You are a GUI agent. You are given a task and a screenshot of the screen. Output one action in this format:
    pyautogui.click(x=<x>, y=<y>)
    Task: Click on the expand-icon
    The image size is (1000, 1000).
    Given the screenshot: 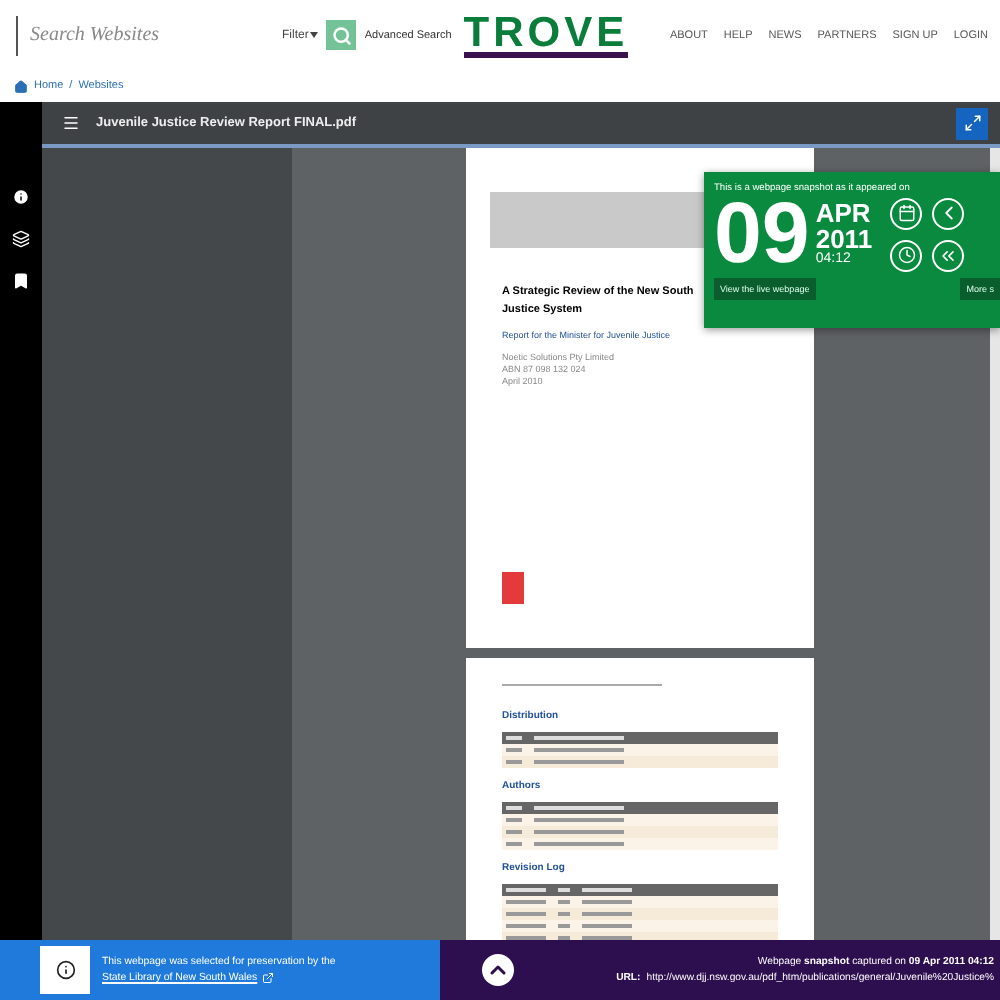 What is the action you would take?
    pyautogui.click(x=972, y=123)
    